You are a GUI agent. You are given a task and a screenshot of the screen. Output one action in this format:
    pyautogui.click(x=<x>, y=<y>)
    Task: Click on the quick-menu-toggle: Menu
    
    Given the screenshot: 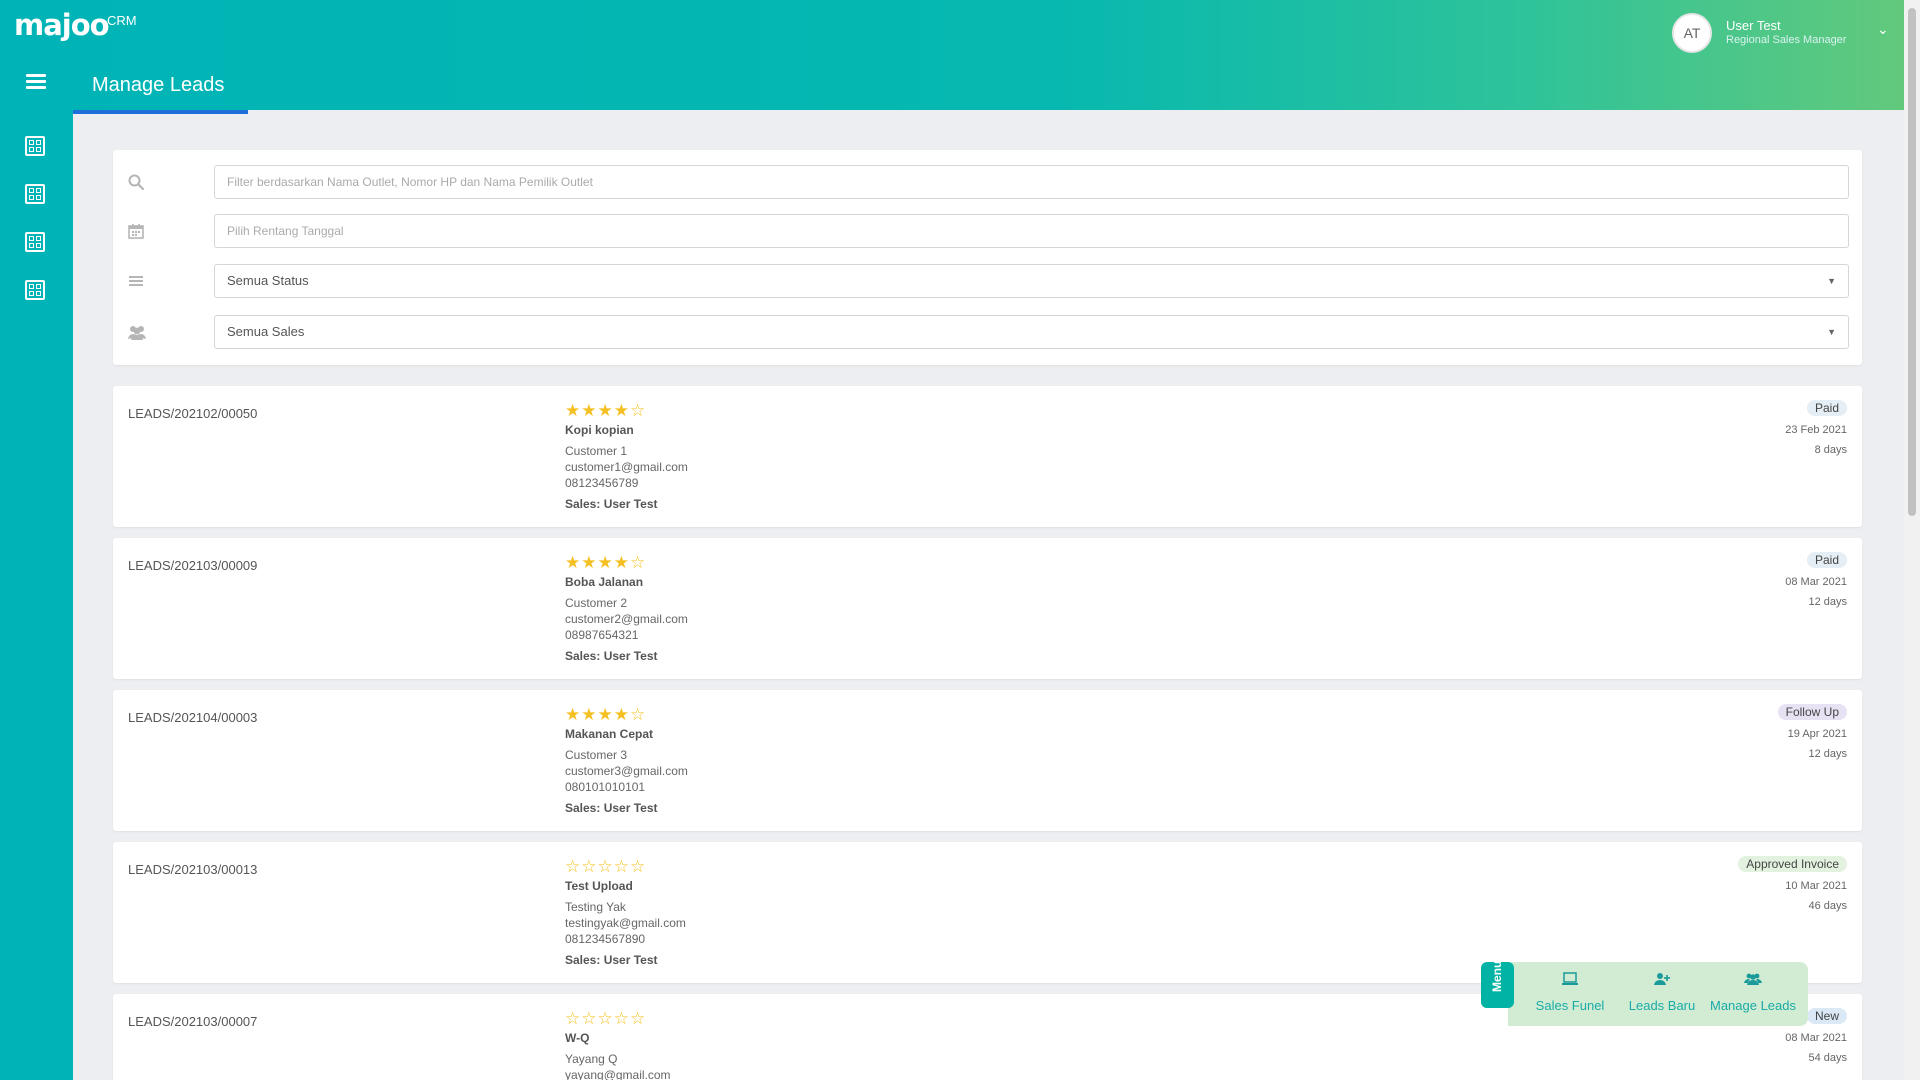 What is the action you would take?
    pyautogui.click(x=1497, y=984)
    